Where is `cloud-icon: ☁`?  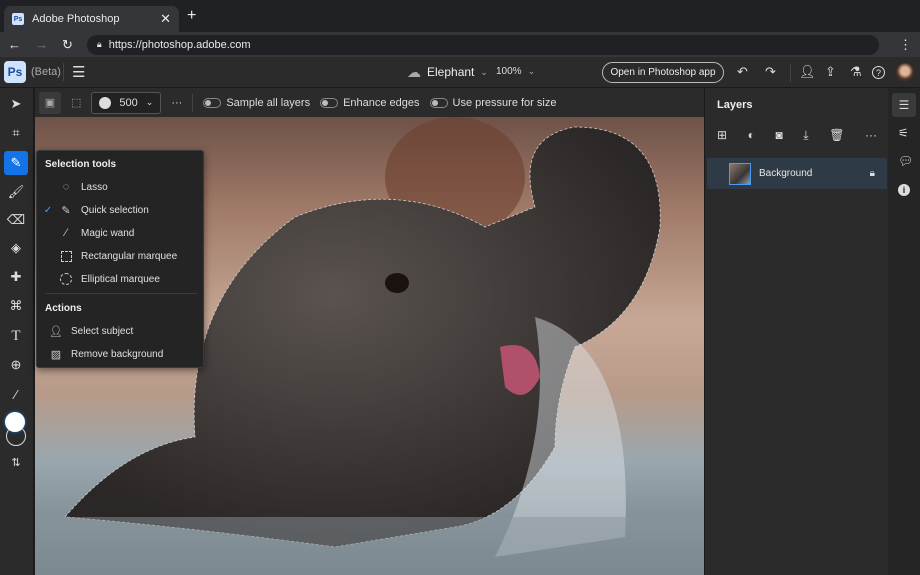
cloud-icon: ☁ is located at coordinates (414, 72).